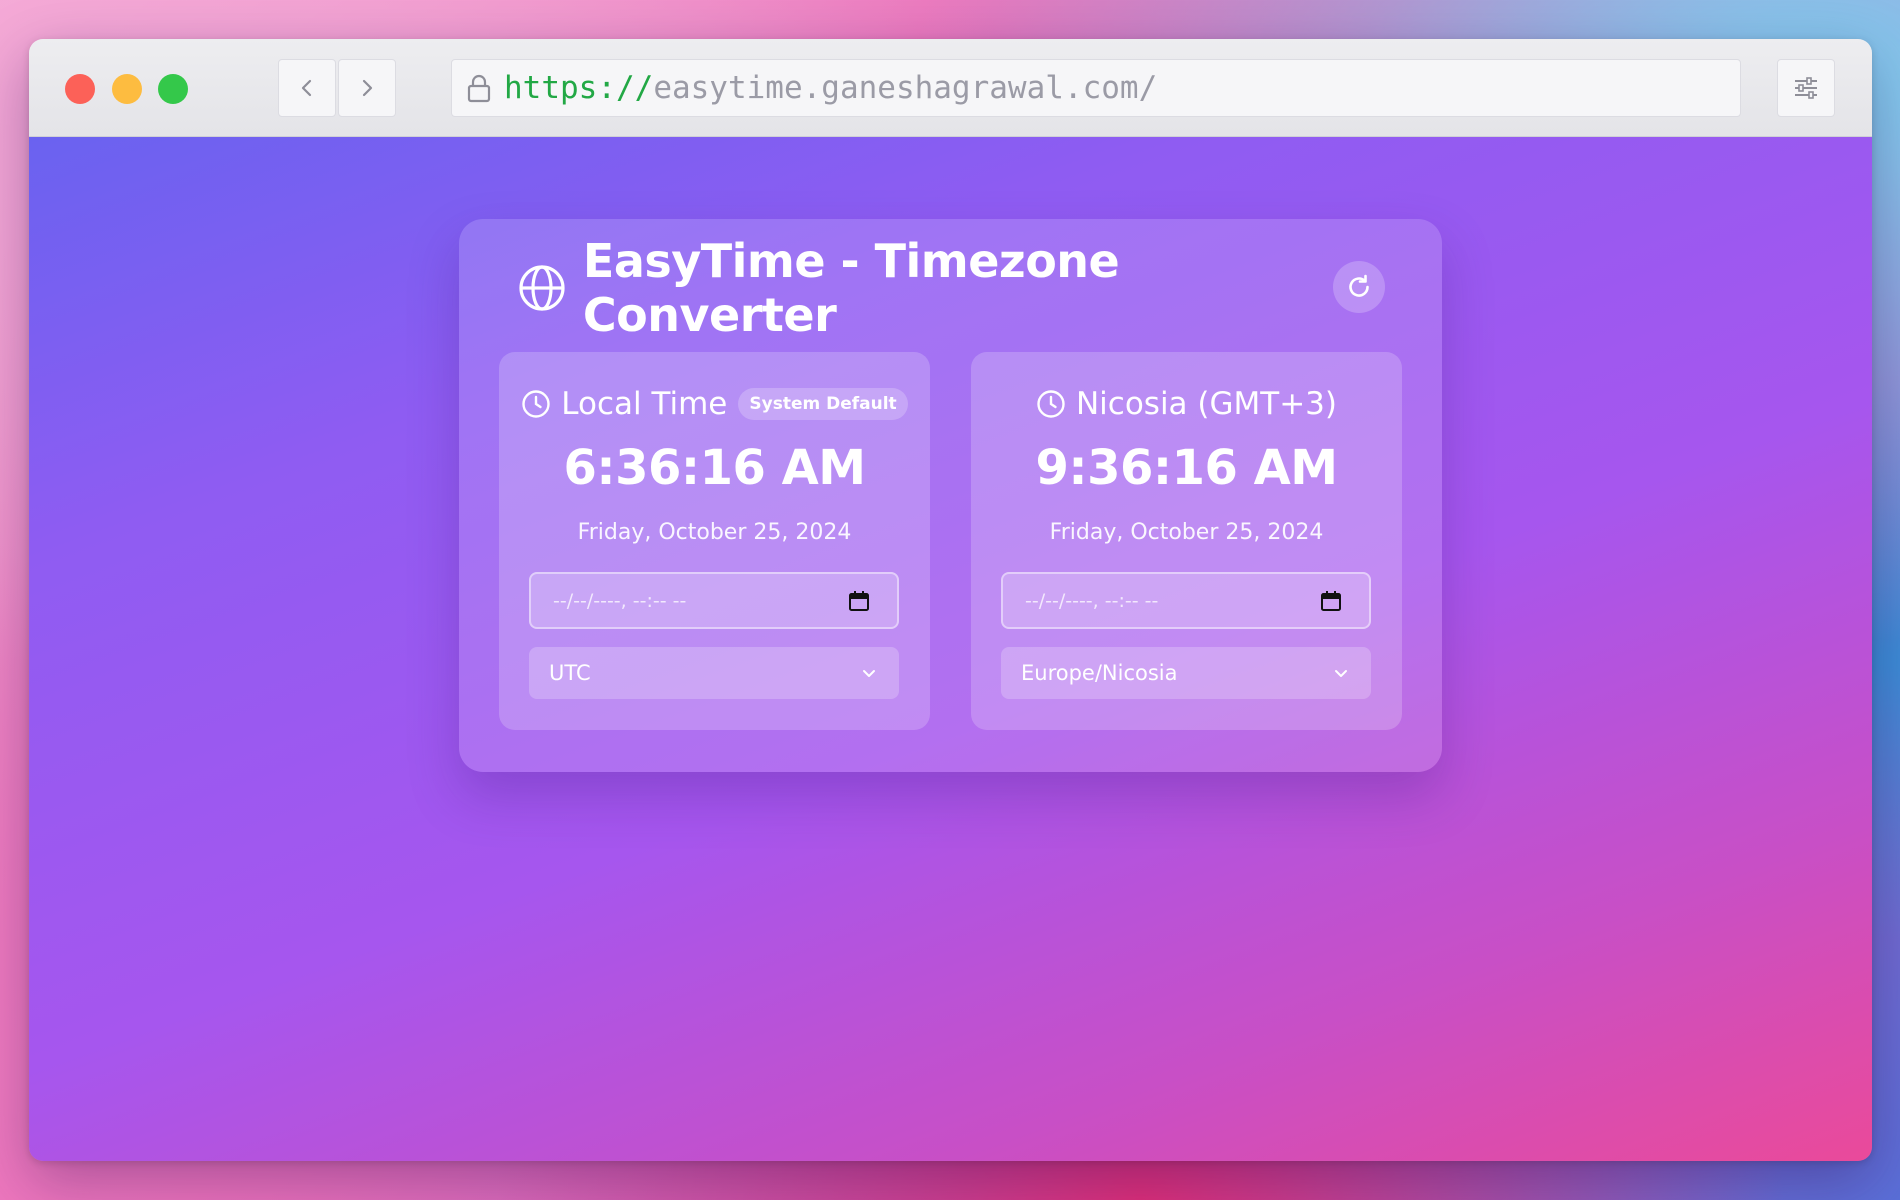 This screenshot has width=1900, height=1200. Describe the element at coordinates (714, 468) in the screenshot. I see `time-display: 6:36:16 AM` at that location.